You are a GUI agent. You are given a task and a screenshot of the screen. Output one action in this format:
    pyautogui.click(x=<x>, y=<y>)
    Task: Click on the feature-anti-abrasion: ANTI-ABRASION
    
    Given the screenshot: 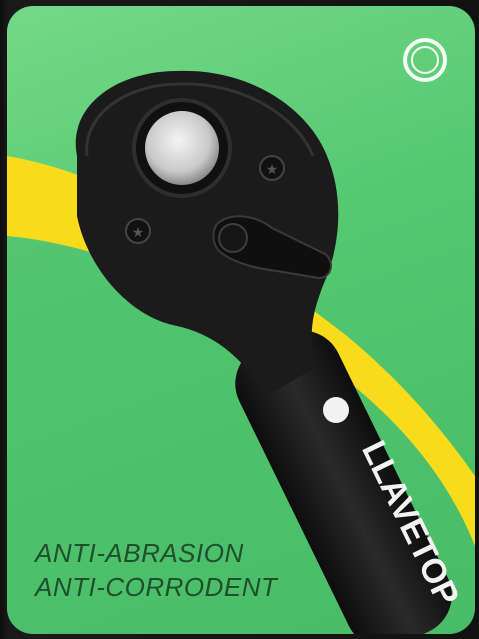 What is the action you would take?
    pyautogui.click(x=139, y=553)
    